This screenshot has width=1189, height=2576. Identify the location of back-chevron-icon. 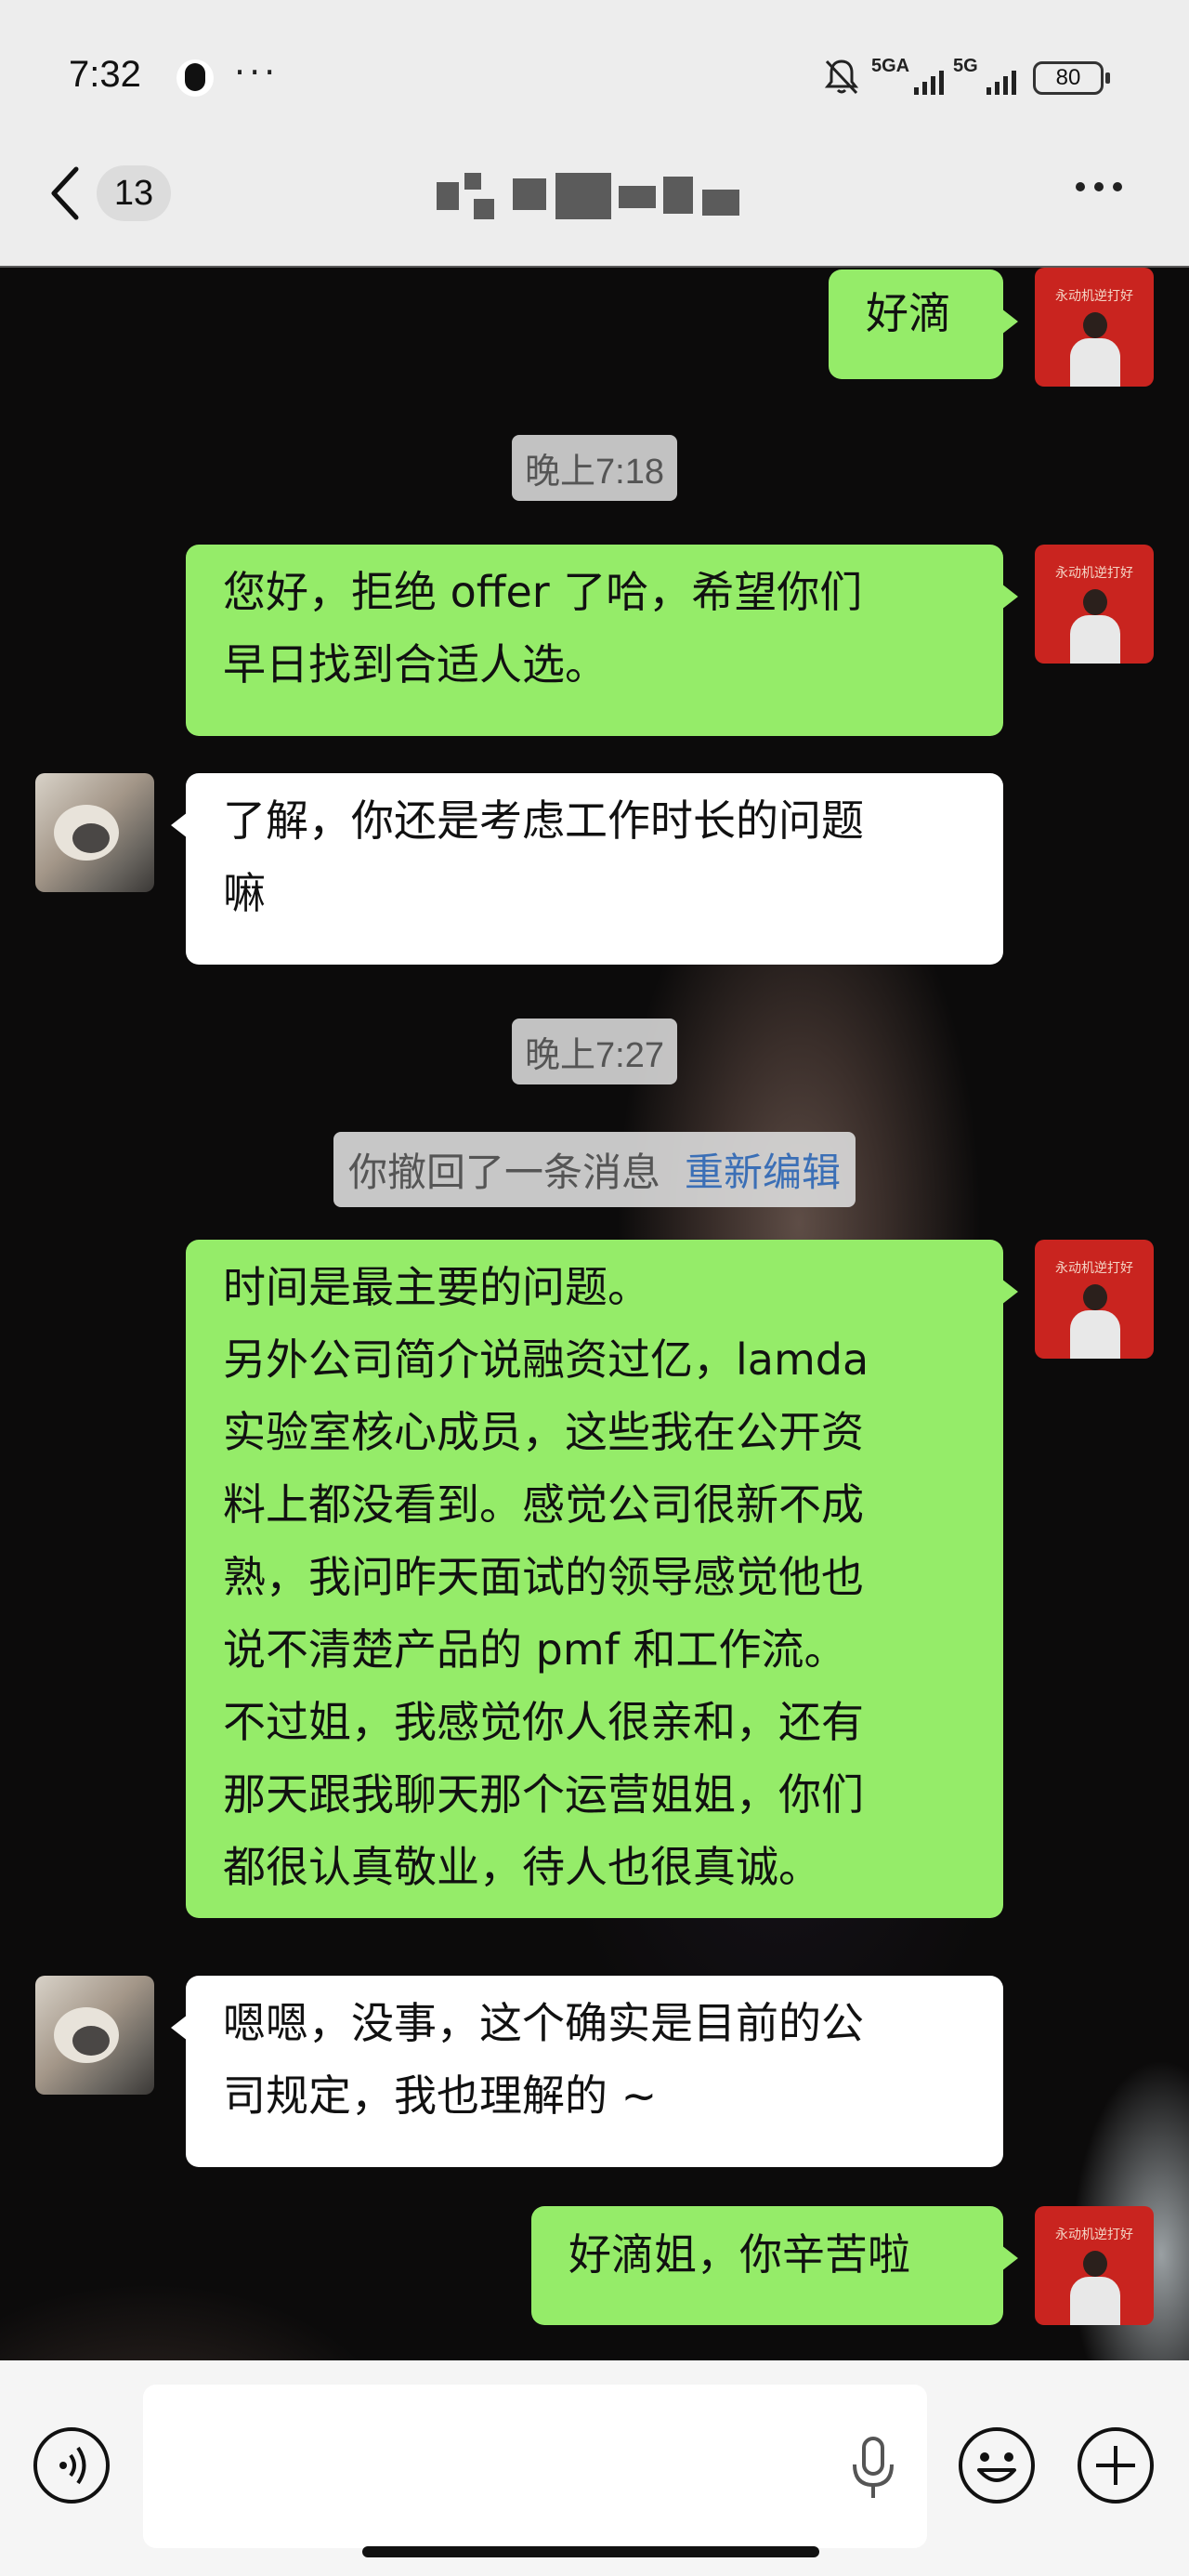
(67, 193).